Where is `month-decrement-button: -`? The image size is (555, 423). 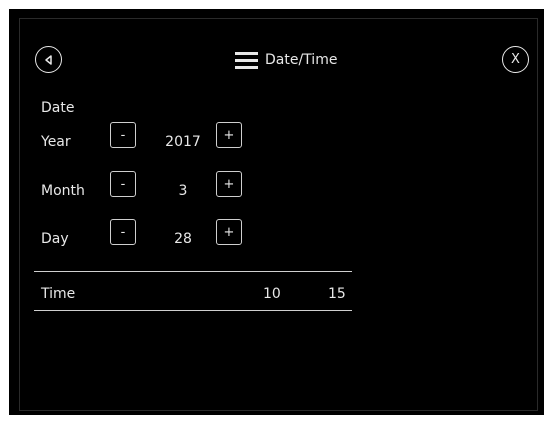
month-decrement-button: - is located at coordinates (123, 184).